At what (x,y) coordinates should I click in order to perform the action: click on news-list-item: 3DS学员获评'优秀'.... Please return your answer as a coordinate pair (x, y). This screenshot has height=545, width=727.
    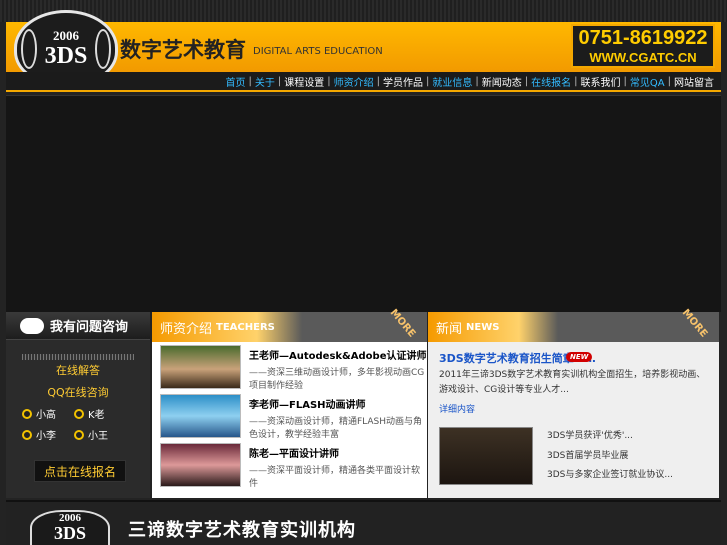
    Looking at the image, I should click on (590, 434).